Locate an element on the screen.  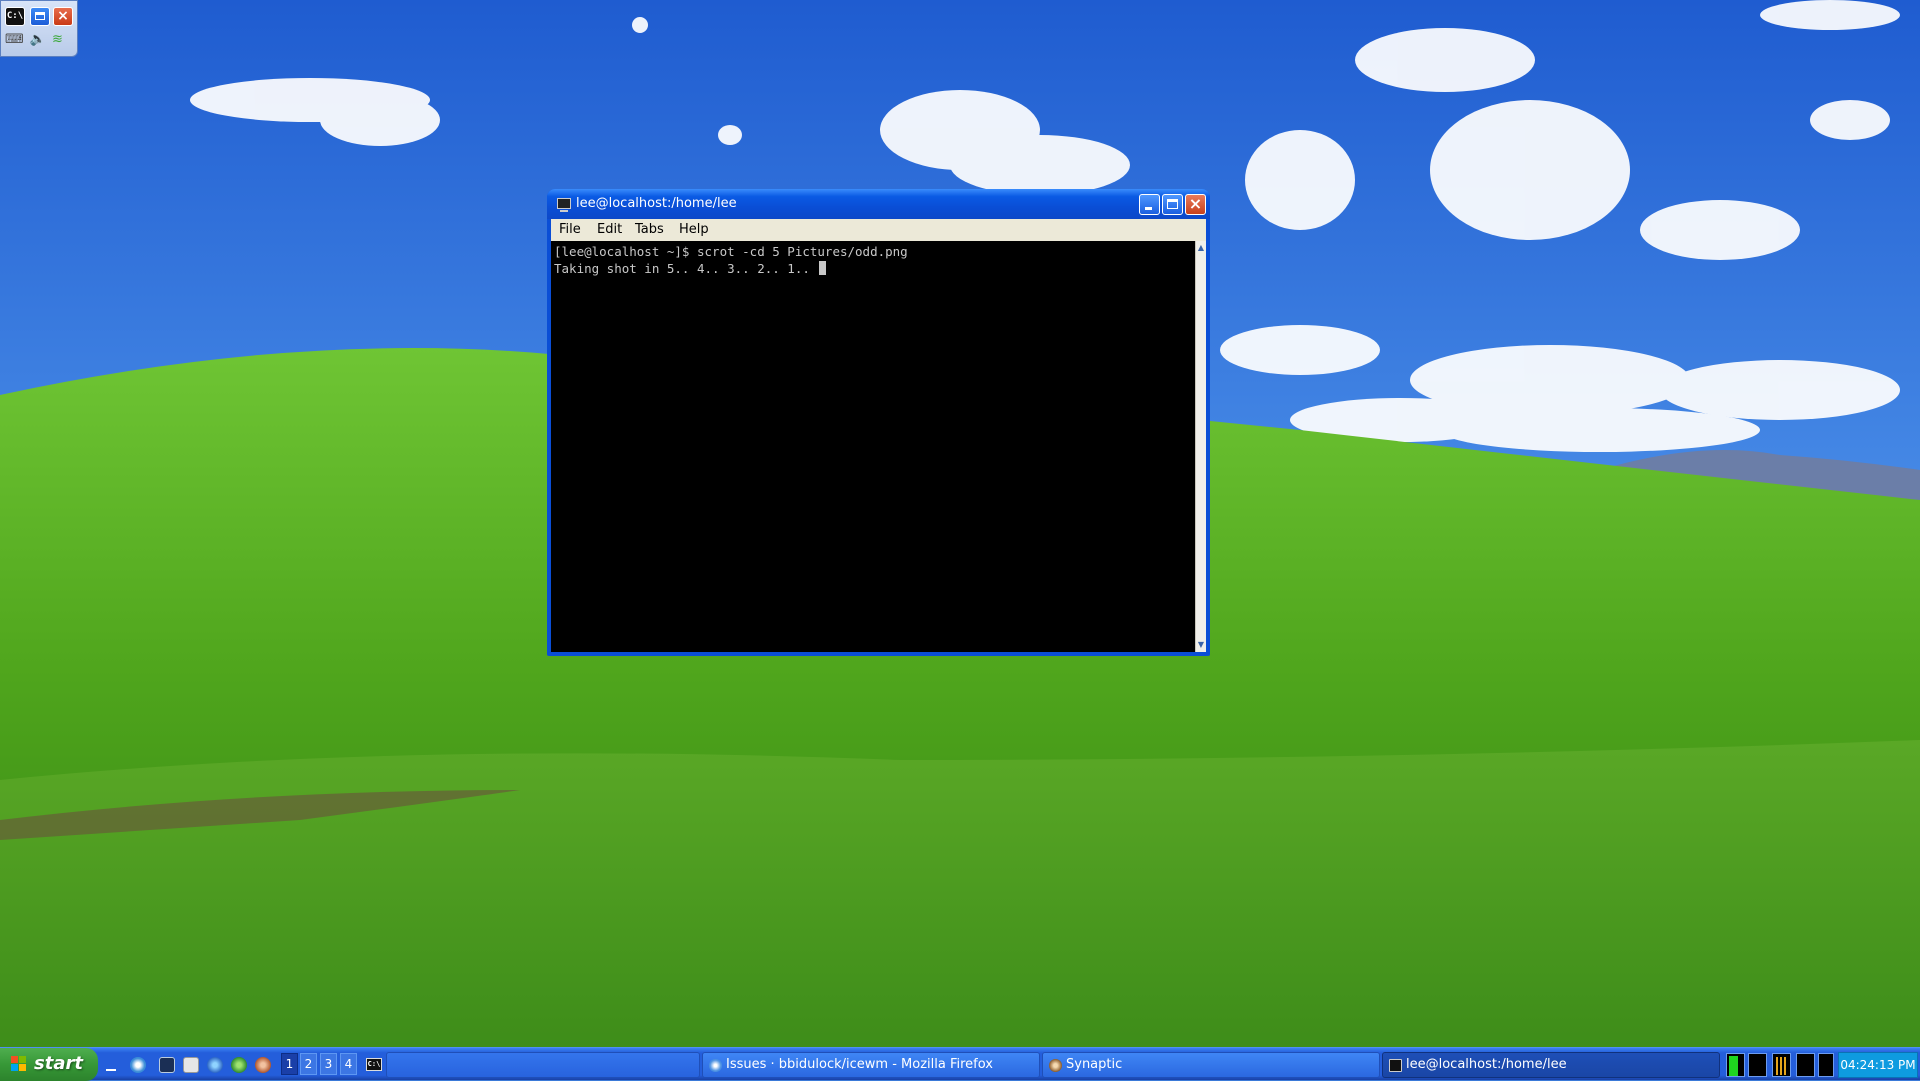
terminal-line: Taking shot in 5.. 4.. 3.. 2.. 1.. is located at coordinates (690, 268).